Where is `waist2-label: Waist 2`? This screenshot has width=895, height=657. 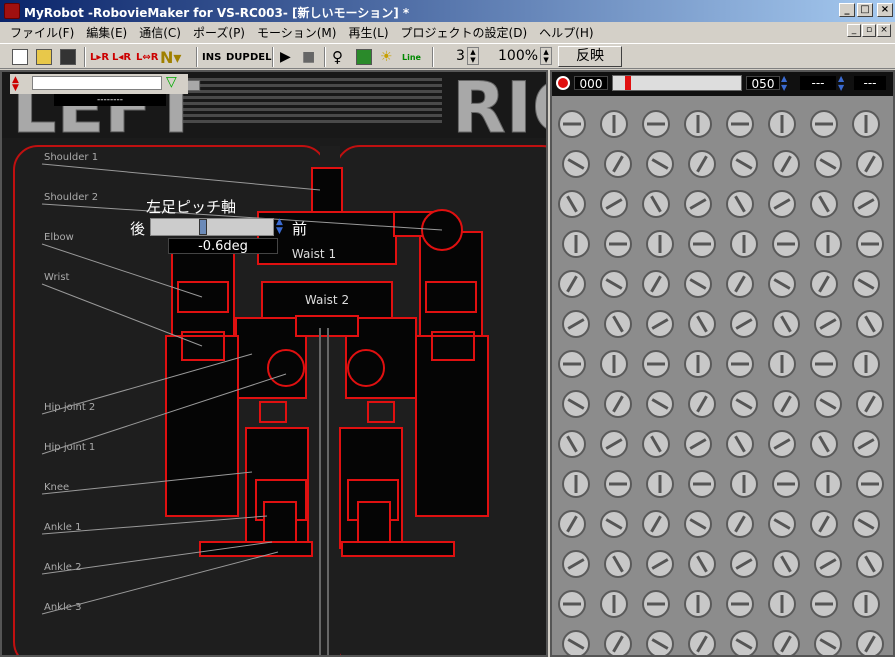
waist2-label: Waist 2 is located at coordinates (327, 300).